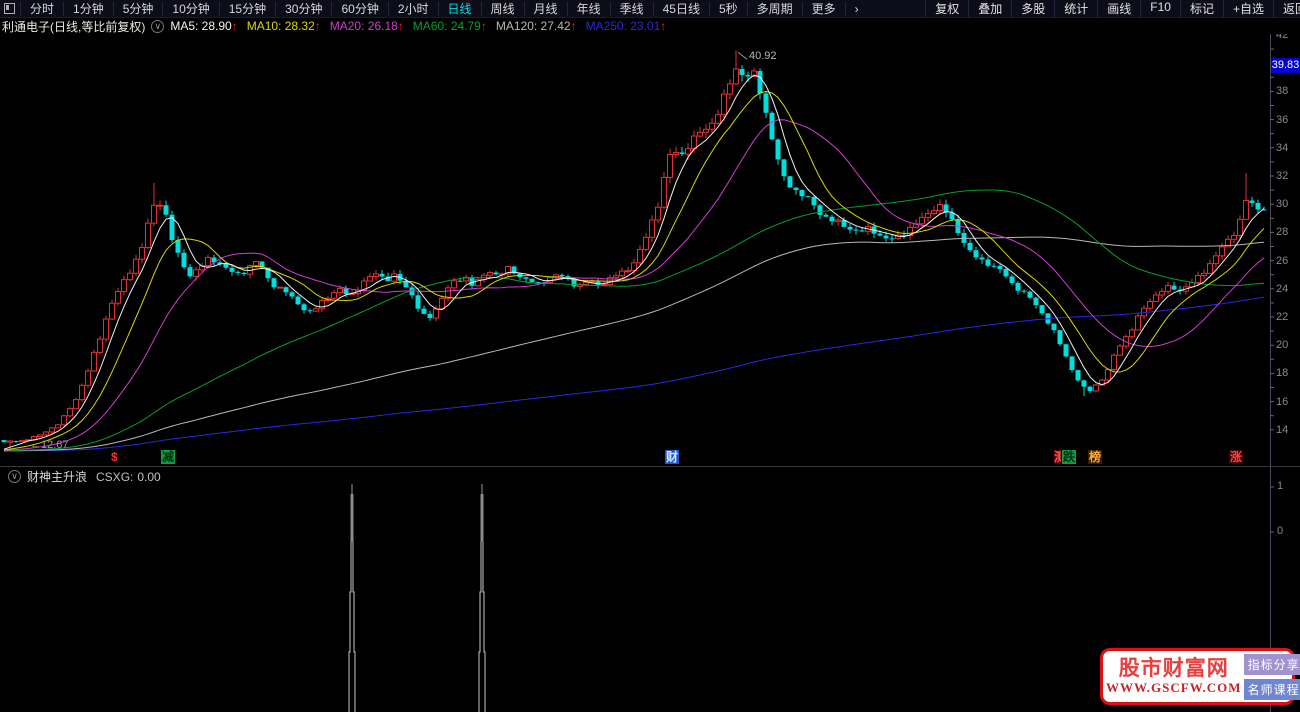 The width and height of the screenshot is (1300, 712). I want to click on watermark-box: 股市财富网 WWW.GSCFW.COM 指标分享 名师课程, so click(1200, 676).